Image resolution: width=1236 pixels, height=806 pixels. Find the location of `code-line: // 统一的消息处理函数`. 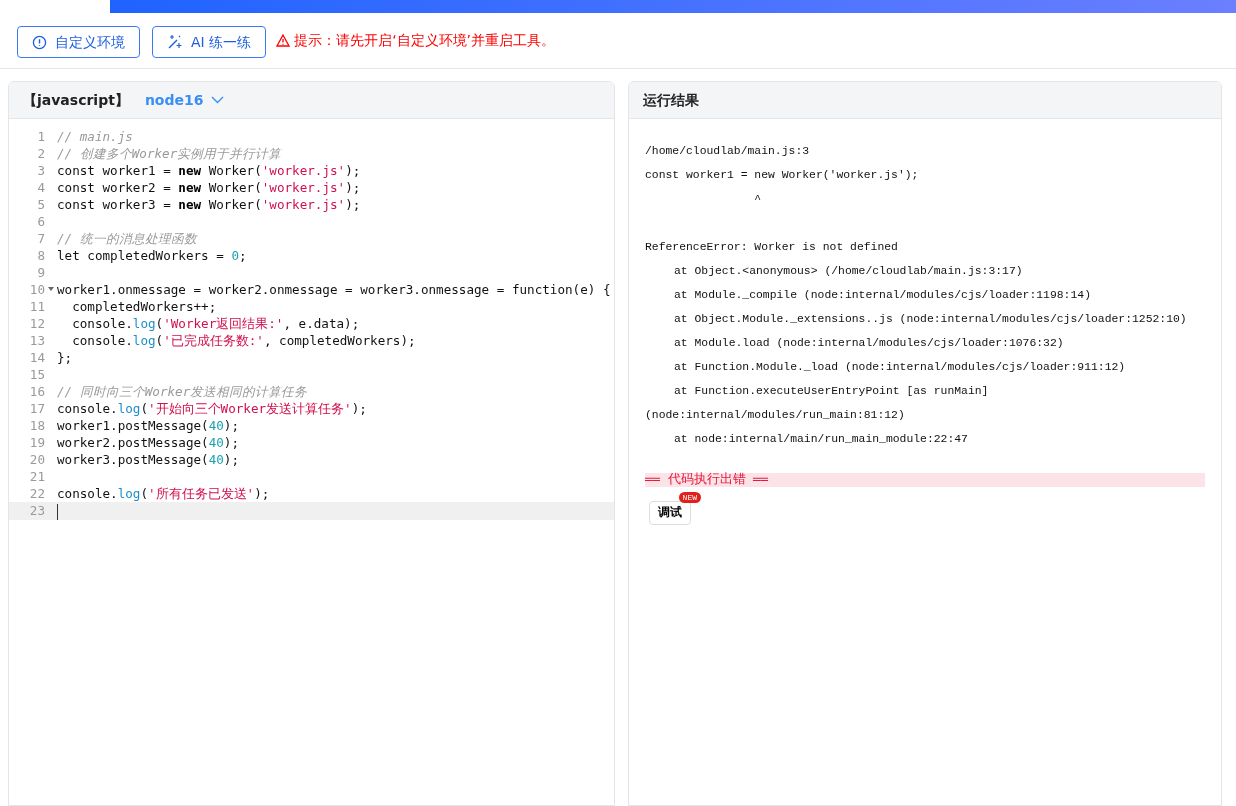

code-line: // 统一的消息处理函数 is located at coordinates (126, 238).